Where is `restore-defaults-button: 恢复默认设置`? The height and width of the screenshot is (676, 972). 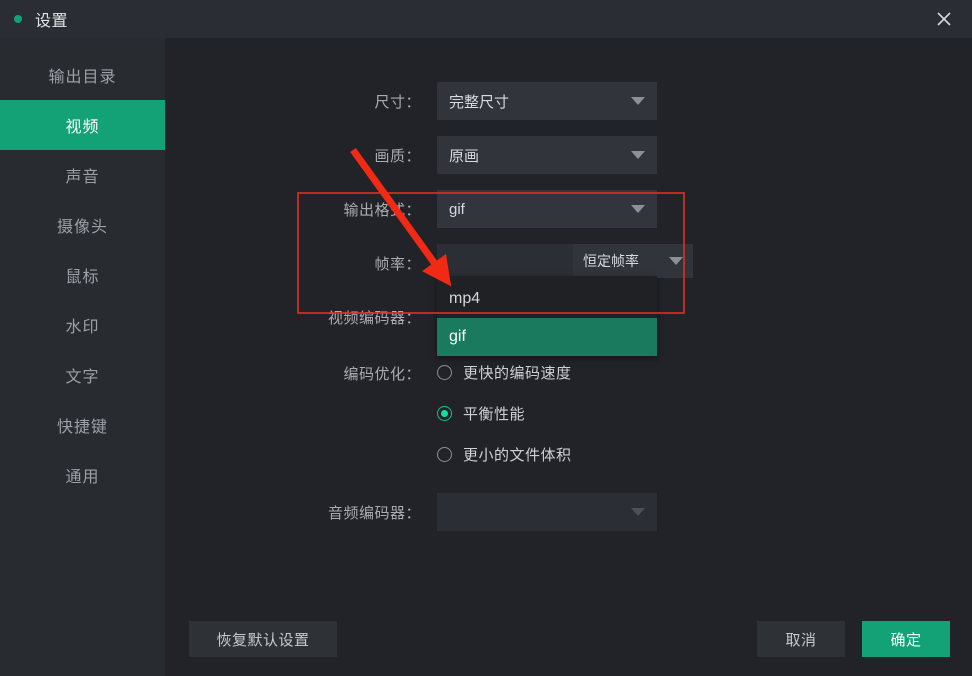 restore-defaults-button: 恢复默认设置 is located at coordinates (263, 639).